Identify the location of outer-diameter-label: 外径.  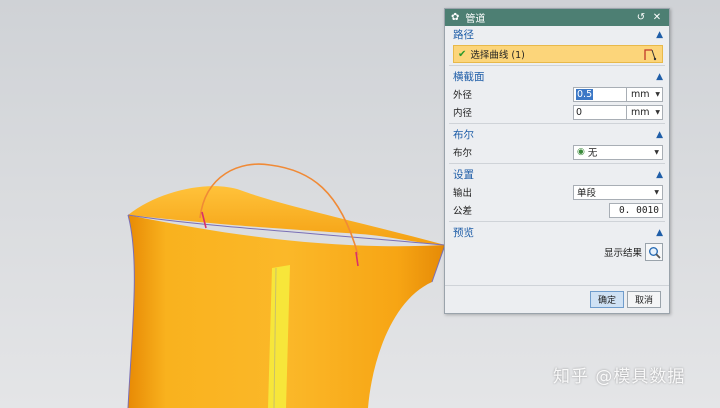
(463, 95).